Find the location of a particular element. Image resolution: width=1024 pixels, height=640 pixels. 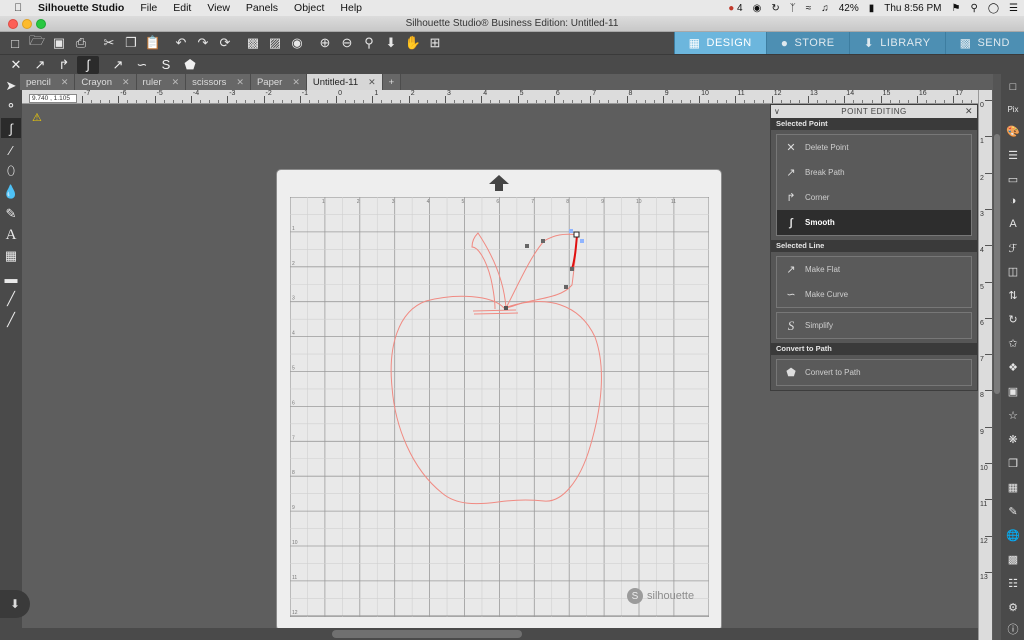

selected-anchor-point is located at coordinates (576, 234).